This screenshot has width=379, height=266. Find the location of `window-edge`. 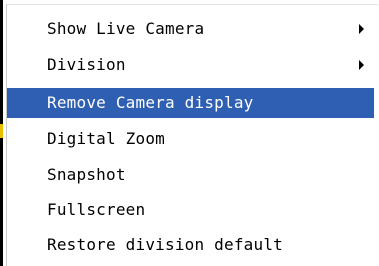

window-edge is located at coordinates (1, 133).